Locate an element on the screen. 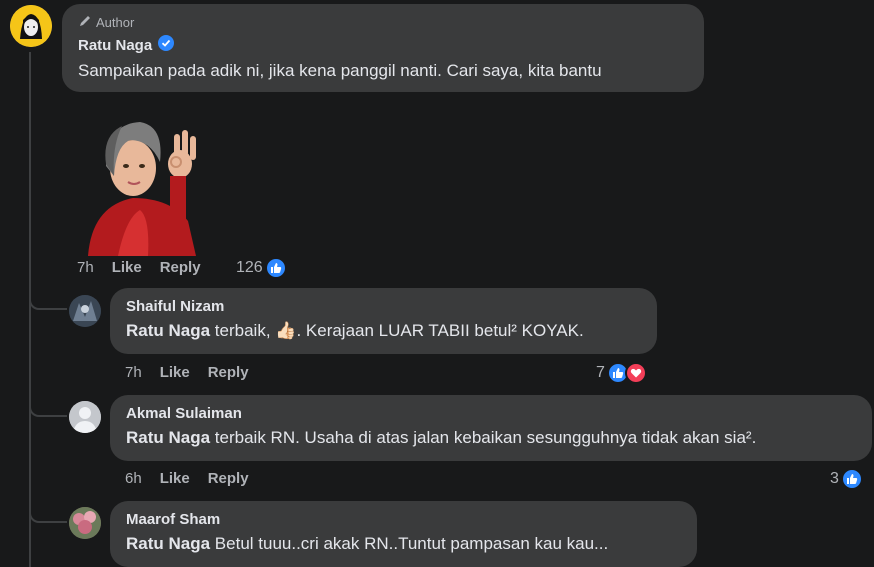 The width and height of the screenshot is (874, 567). commenter-name: Ratu Naga is located at coordinates (115, 45).